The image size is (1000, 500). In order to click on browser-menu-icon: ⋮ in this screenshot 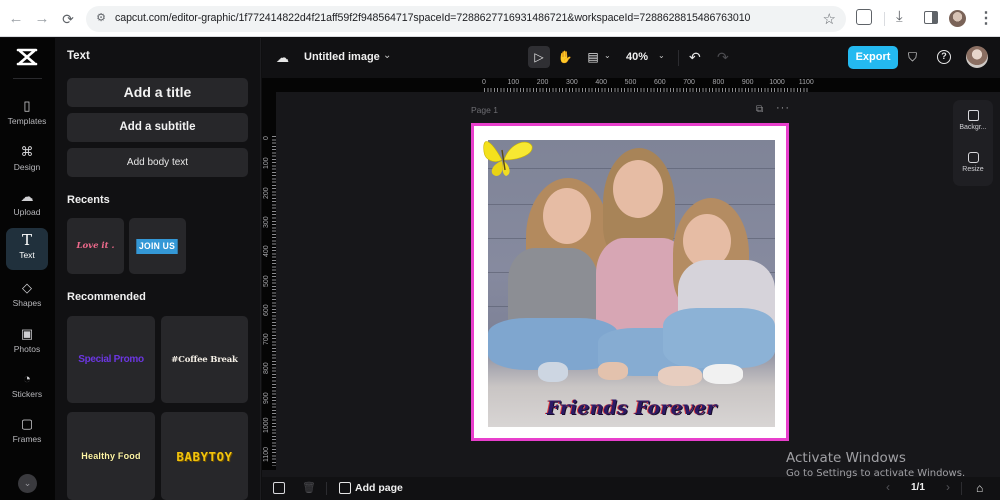, I will do `click(986, 18)`.